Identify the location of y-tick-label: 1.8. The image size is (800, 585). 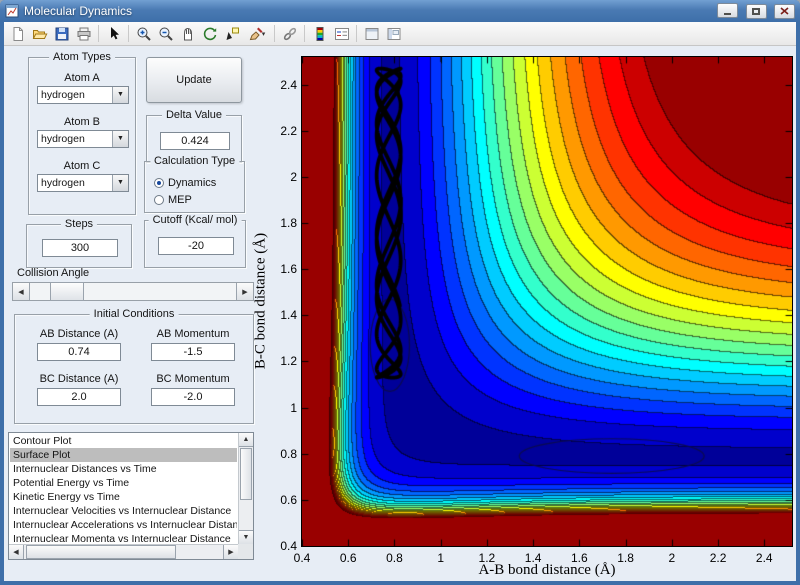
(288, 223).